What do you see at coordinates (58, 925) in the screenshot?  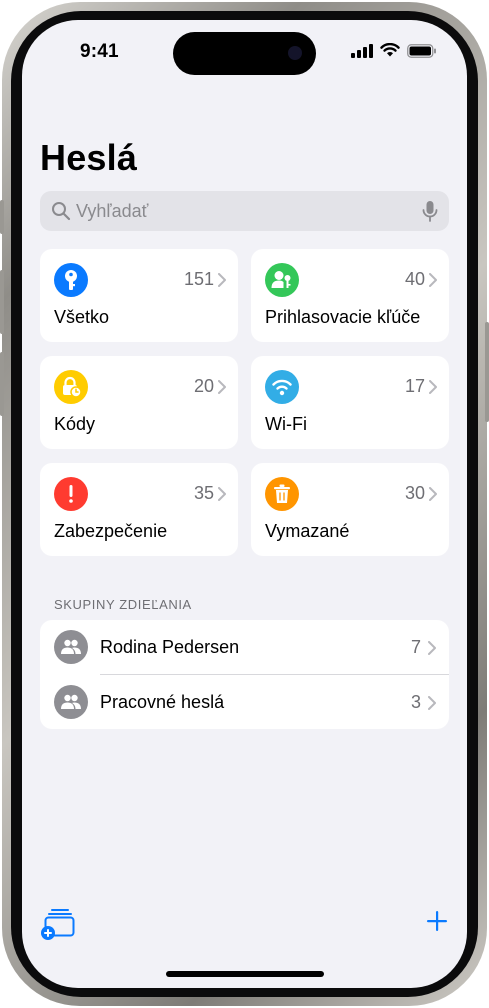 I see `new-group-icon` at bounding box center [58, 925].